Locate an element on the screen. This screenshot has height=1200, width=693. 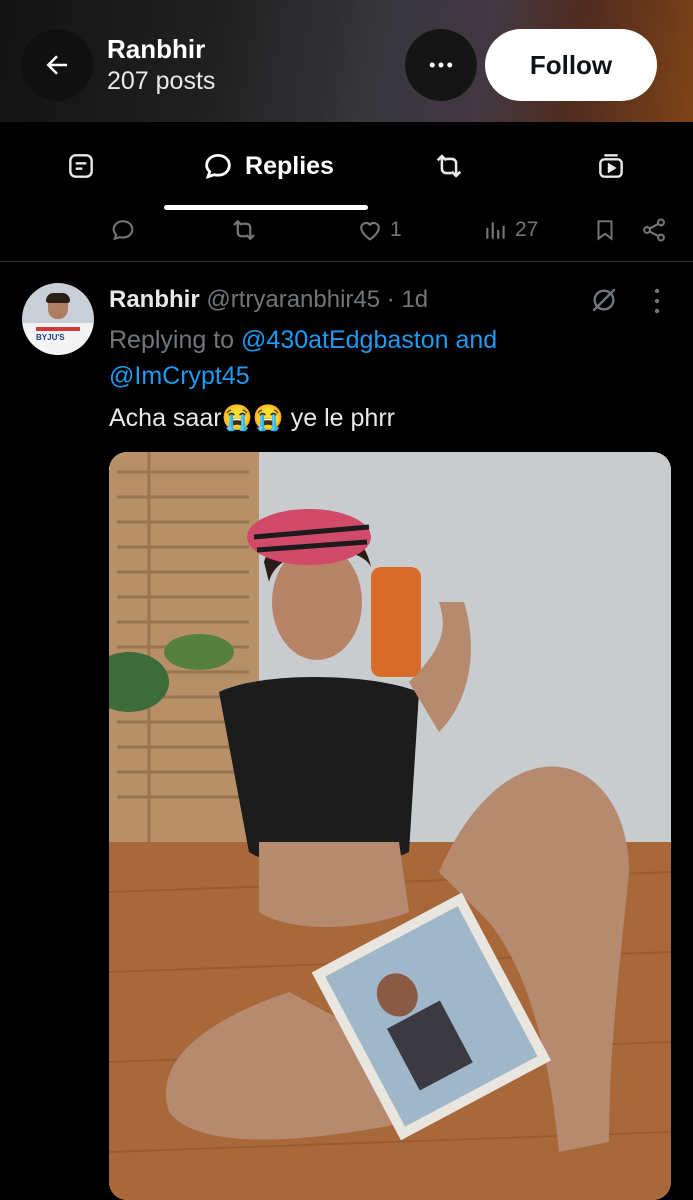
repost-button is located at coordinates (247, 230).